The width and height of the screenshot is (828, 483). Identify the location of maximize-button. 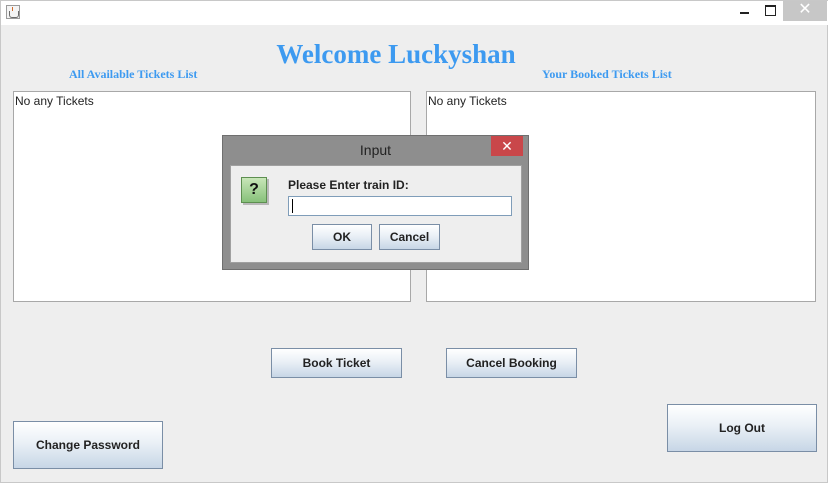
(770, 11).